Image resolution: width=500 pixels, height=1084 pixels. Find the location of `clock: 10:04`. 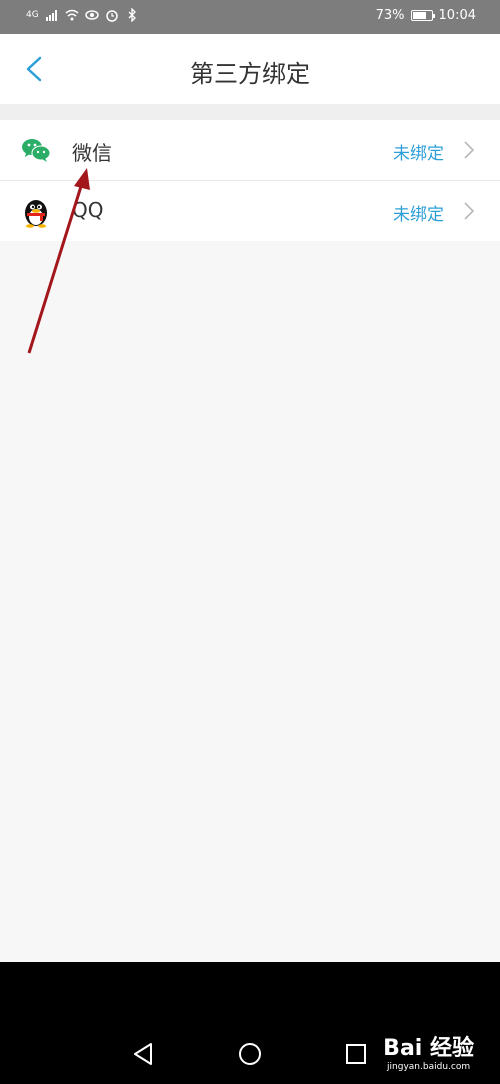

clock: 10:04 is located at coordinates (457, 15).